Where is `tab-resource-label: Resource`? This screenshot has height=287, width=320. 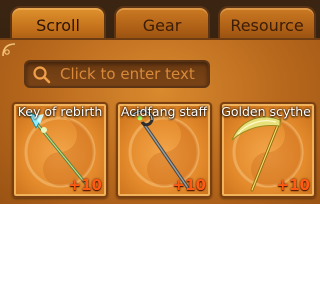
tab-resource-label: Resource is located at coordinates (267, 25).